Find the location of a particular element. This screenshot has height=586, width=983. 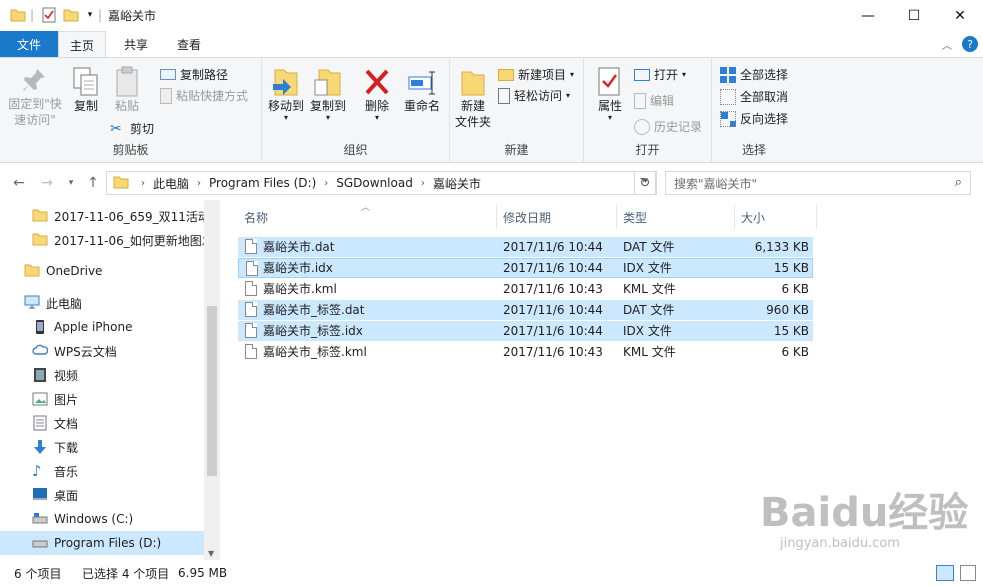

properties-quick-icon is located at coordinates (49, 15).